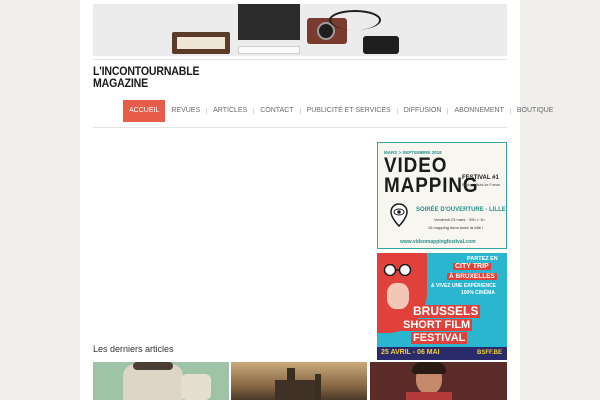  I want to click on logo-line-2: MAGAZINE, so click(120, 84).